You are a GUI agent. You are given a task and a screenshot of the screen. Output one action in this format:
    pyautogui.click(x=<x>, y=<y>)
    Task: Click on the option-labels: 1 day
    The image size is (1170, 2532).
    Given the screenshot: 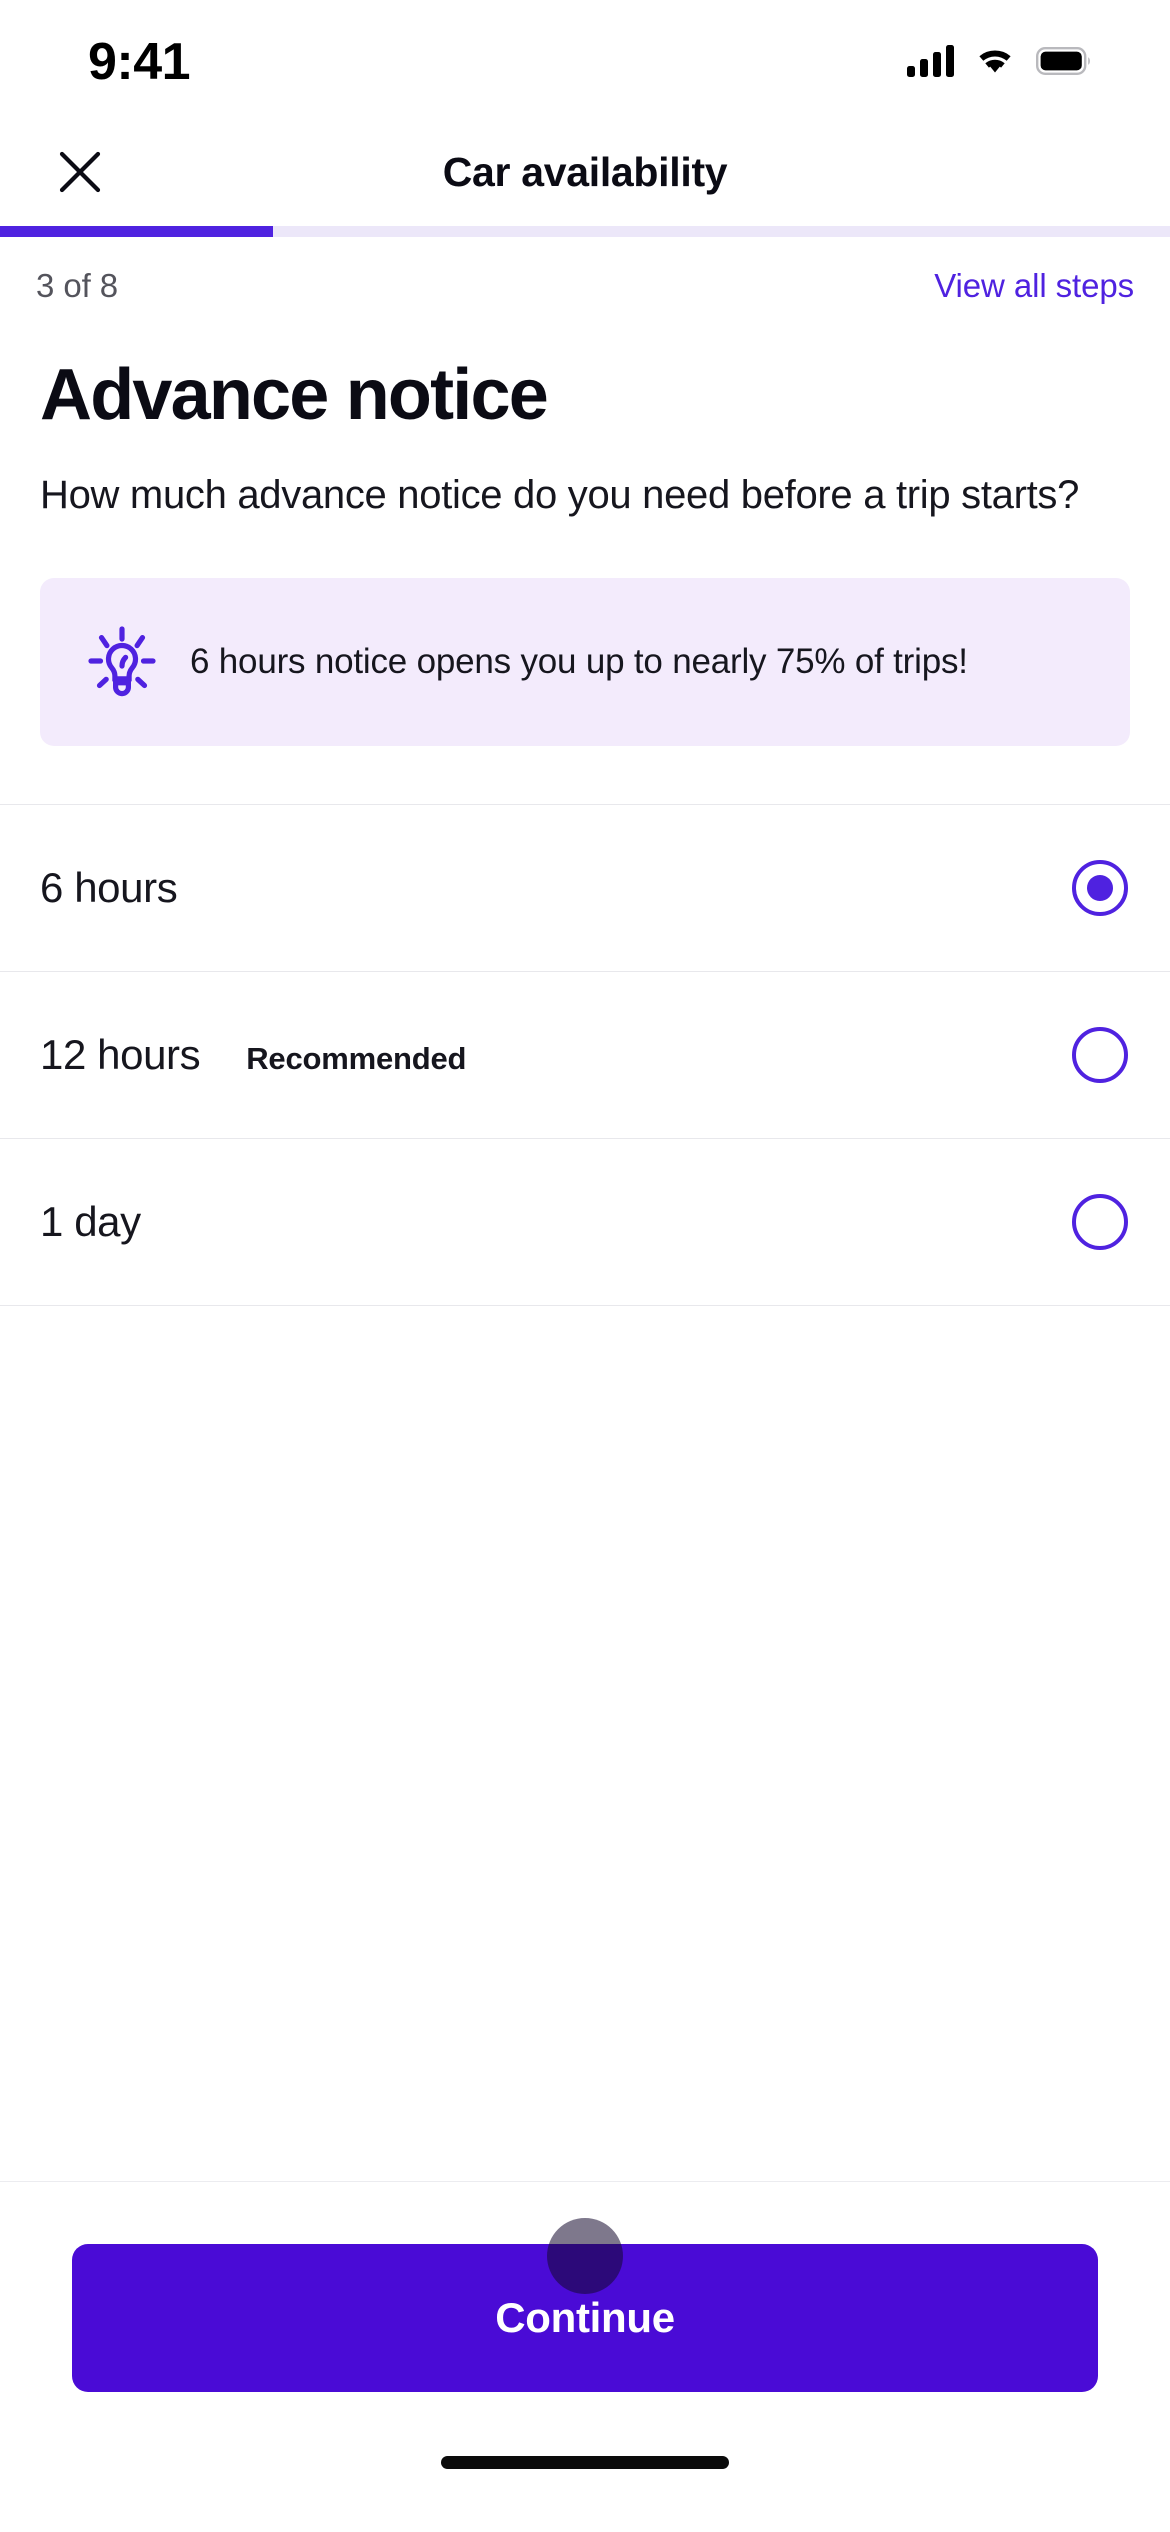 What is the action you would take?
    pyautogui.click(x=90, y=1222)
    